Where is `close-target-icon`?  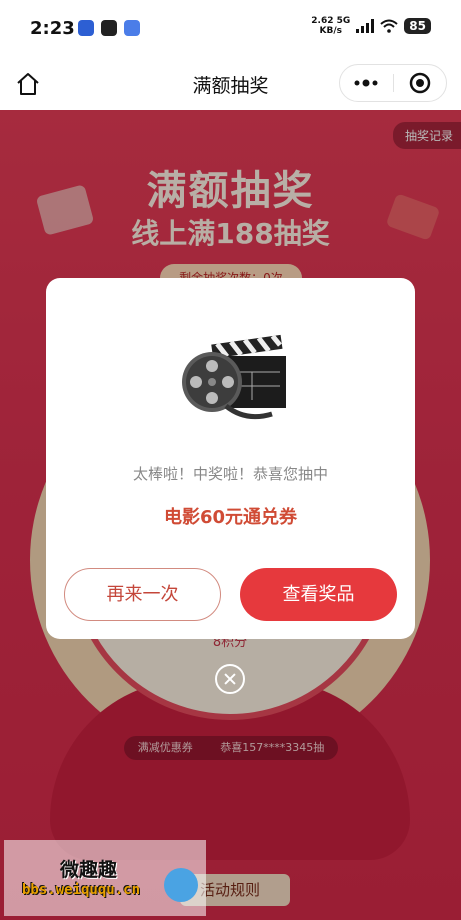
close-target-icon is located at coordinates (419, 83).